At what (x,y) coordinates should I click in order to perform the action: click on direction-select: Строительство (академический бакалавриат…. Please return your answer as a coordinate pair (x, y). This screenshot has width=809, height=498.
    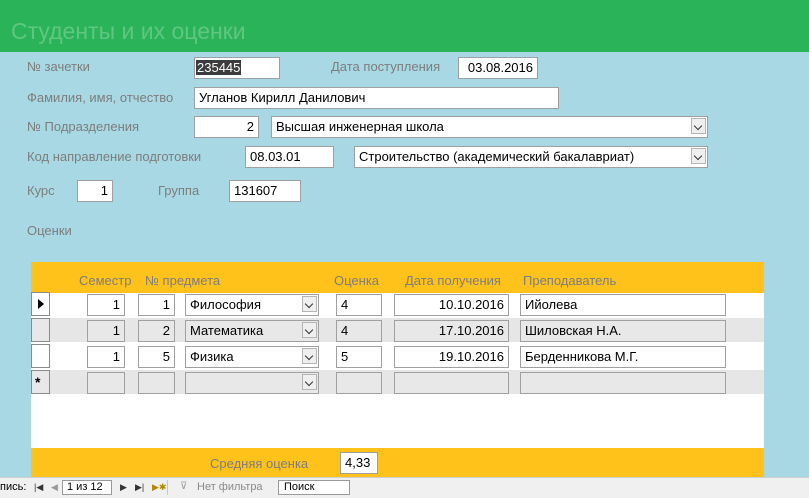
    Looking at the image, I should click on (531, 157).